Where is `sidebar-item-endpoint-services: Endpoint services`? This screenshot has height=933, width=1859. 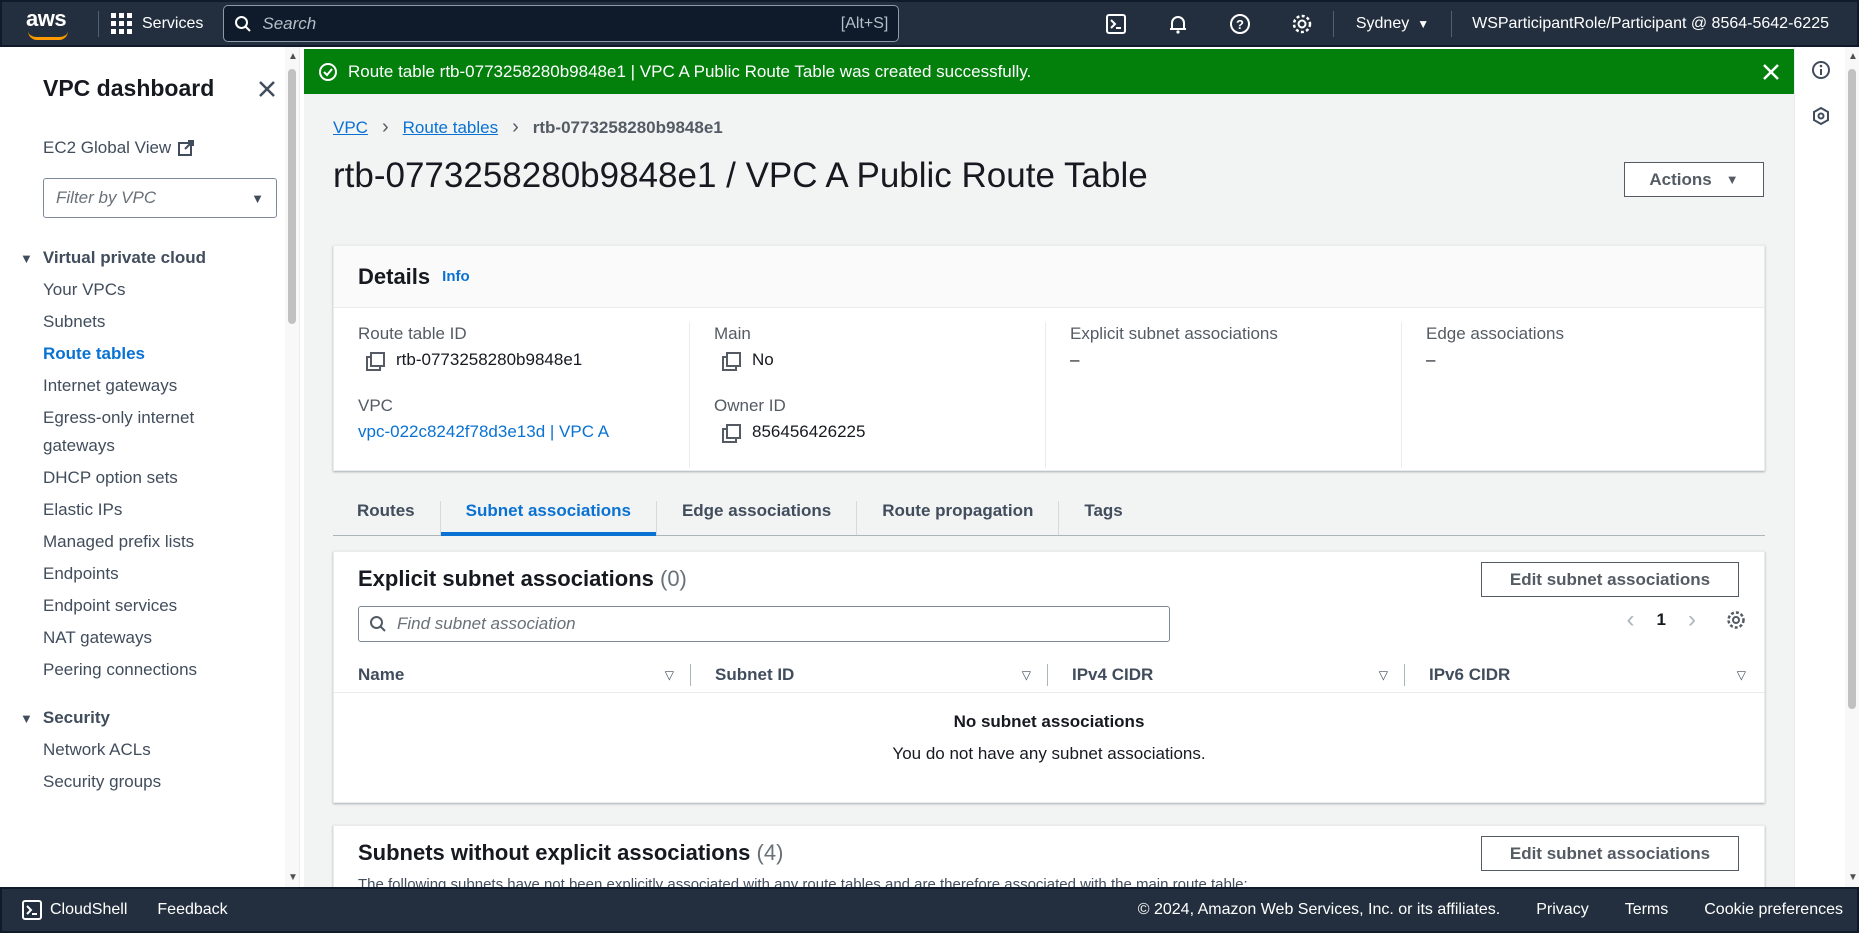 sidebar-item-endpoint-services: Endpoint services is located at coordinates (150, 606).